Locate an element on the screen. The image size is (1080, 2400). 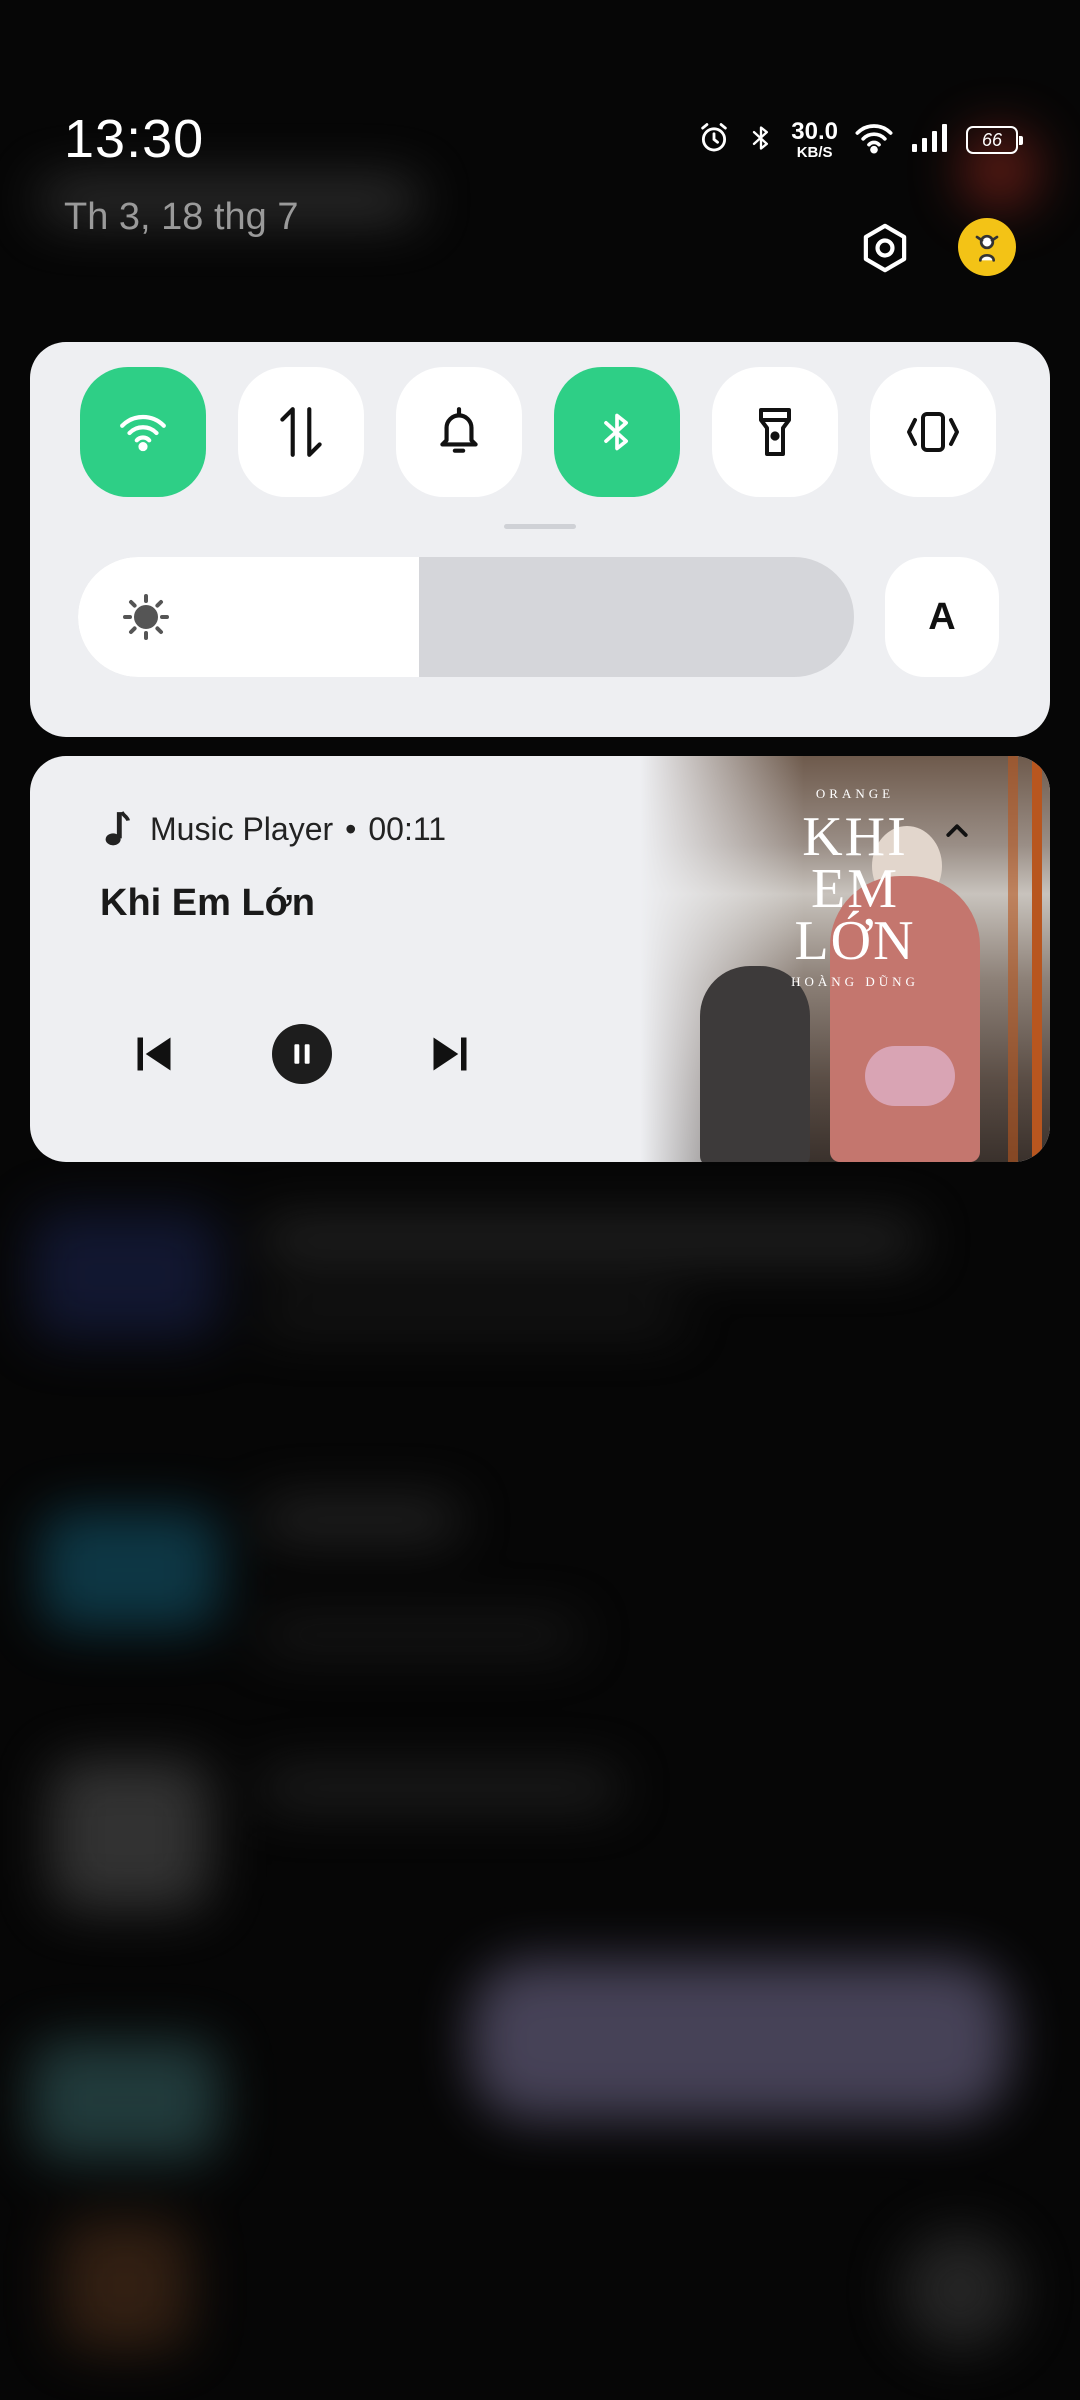
previous-button is located at coordinates (154, 1054).